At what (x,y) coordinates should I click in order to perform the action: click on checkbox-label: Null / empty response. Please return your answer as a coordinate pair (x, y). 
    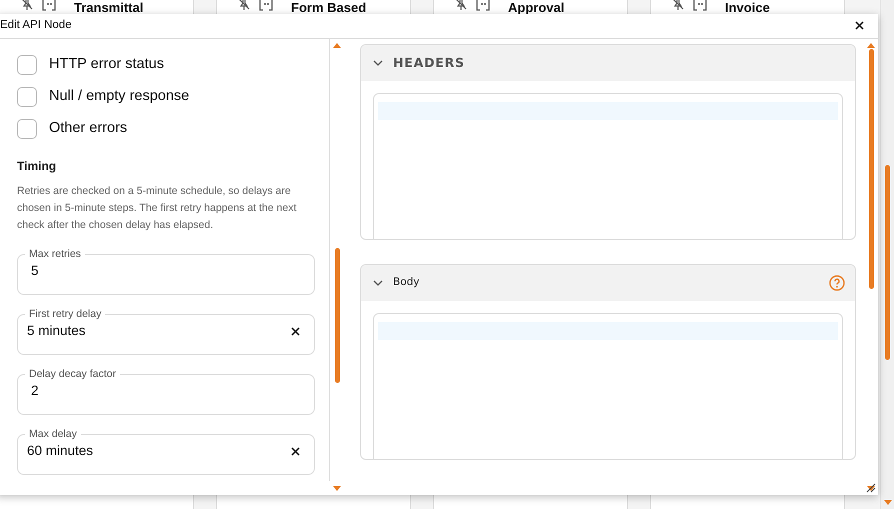
    Looking at the image, I should click on (119, 96).